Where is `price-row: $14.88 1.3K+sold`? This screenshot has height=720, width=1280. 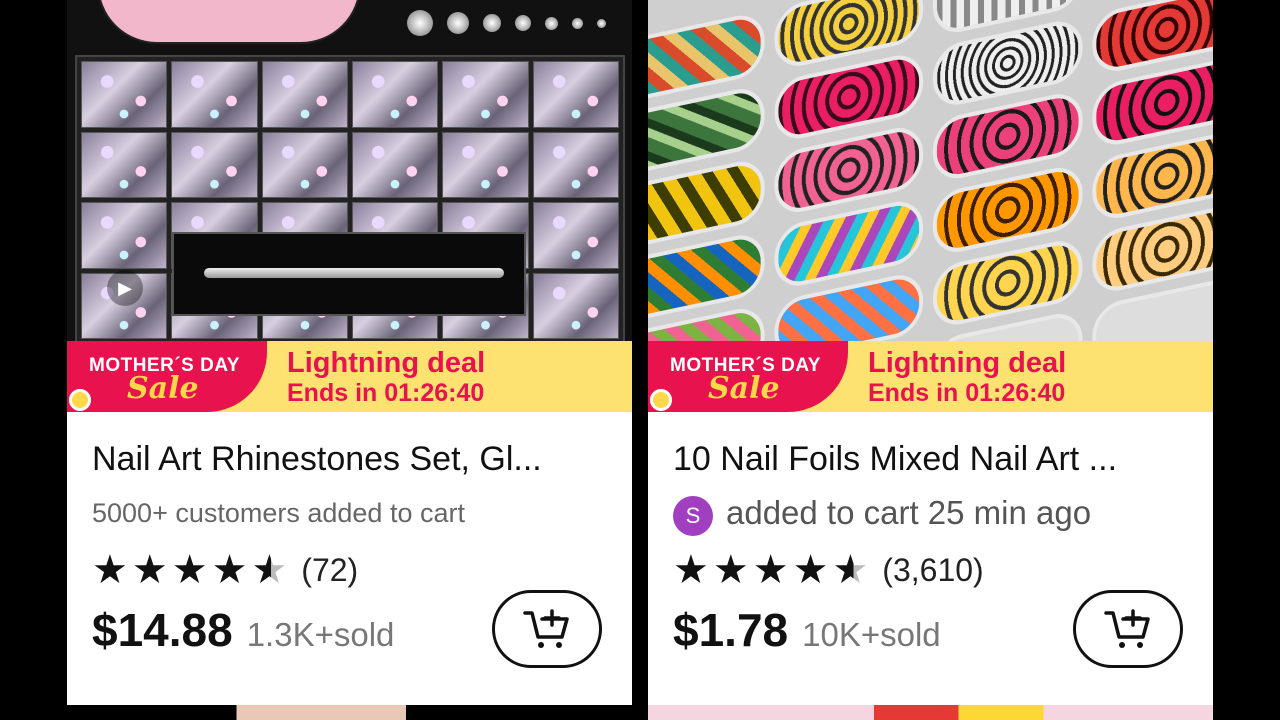 price-row: $14.88 1.3K+sold is located at coordinates (243, 630).